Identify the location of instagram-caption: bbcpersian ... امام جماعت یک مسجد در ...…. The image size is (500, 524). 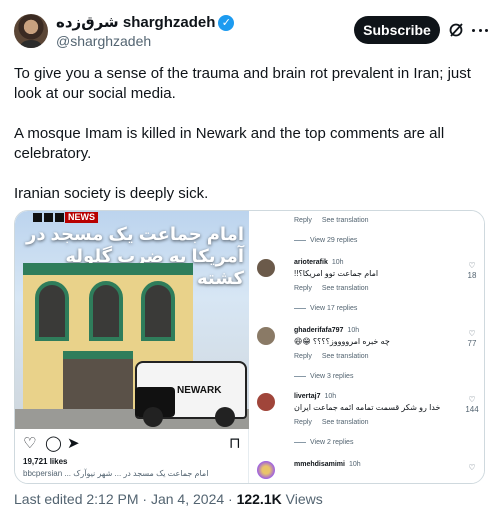
(116, 473).